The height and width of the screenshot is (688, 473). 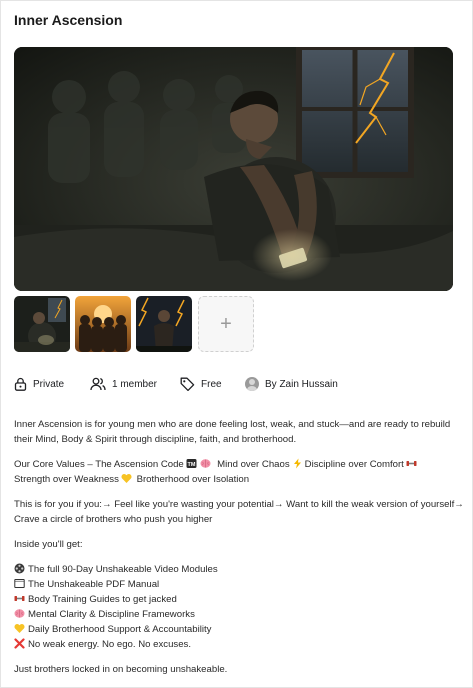 I want to click on list-item: The Unshakeable PDF Manual, so click(x=239, y=584).